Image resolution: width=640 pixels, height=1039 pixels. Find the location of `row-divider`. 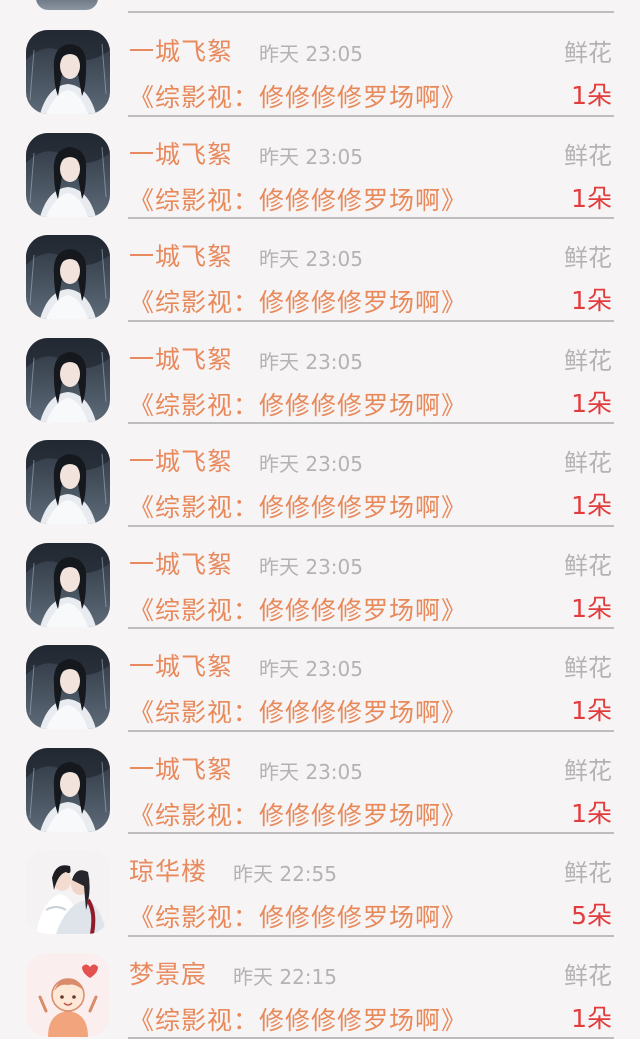

row-divider is located at coordinates (371, 12).